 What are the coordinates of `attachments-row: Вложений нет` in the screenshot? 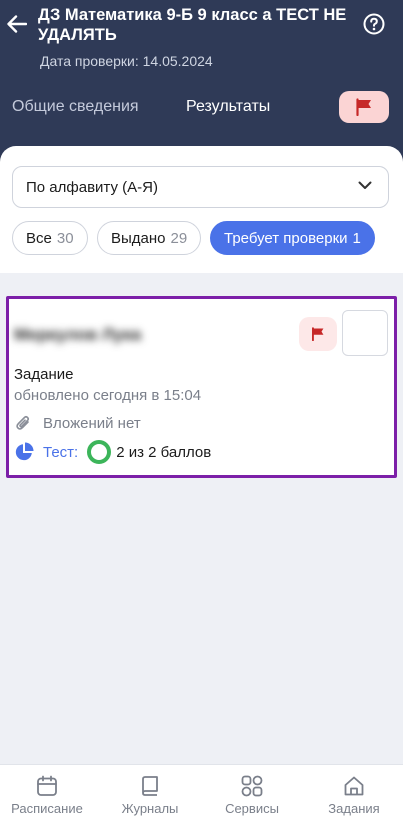 It's located at (78, 423).